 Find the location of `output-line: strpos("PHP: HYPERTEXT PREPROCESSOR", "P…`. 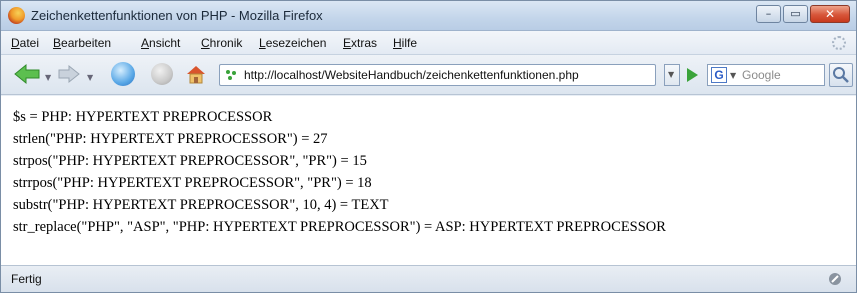

output-line: strpos("PHP: HYPERTEXT PREPROCESSOR", "P… is located at coordinates (190, 161).